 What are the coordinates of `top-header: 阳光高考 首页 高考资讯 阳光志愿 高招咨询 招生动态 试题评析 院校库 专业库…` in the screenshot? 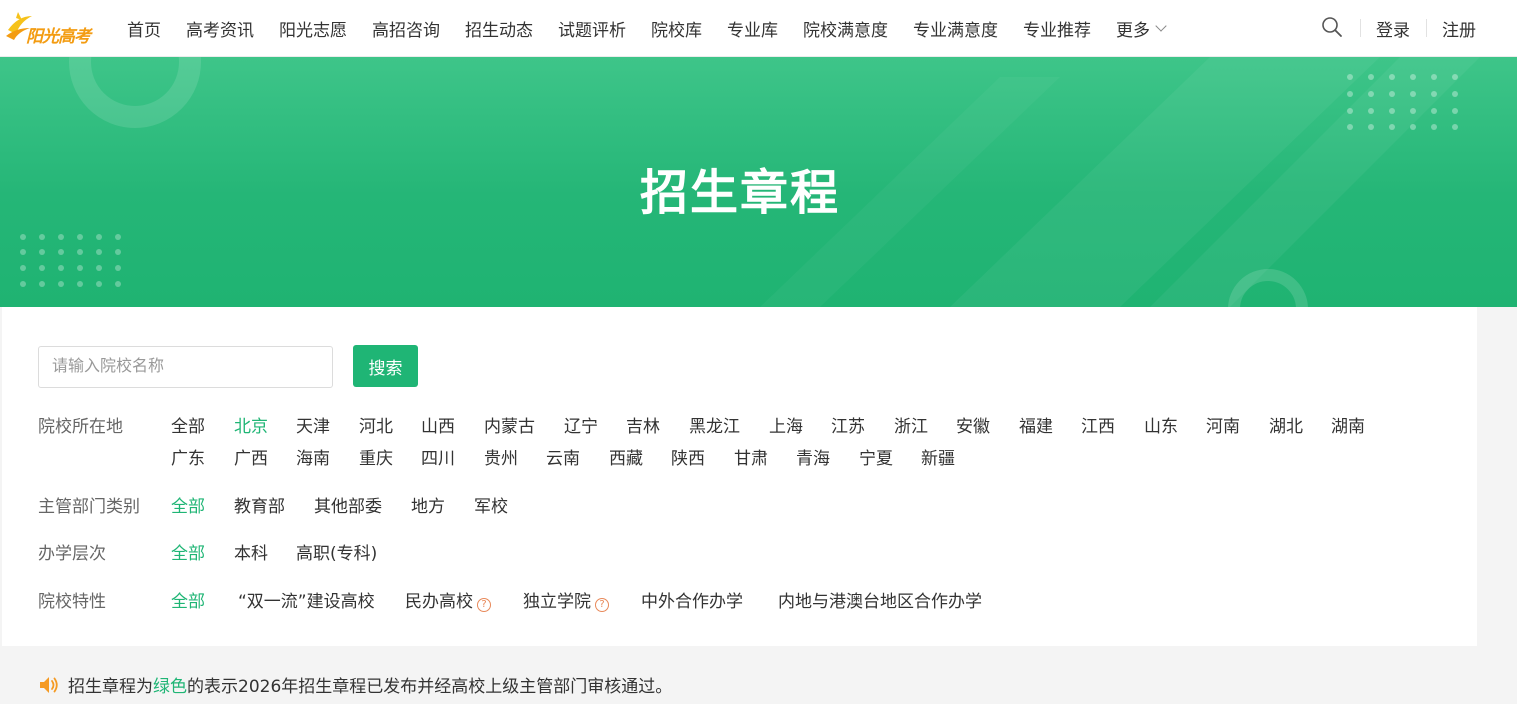 It's located at (758, 28).